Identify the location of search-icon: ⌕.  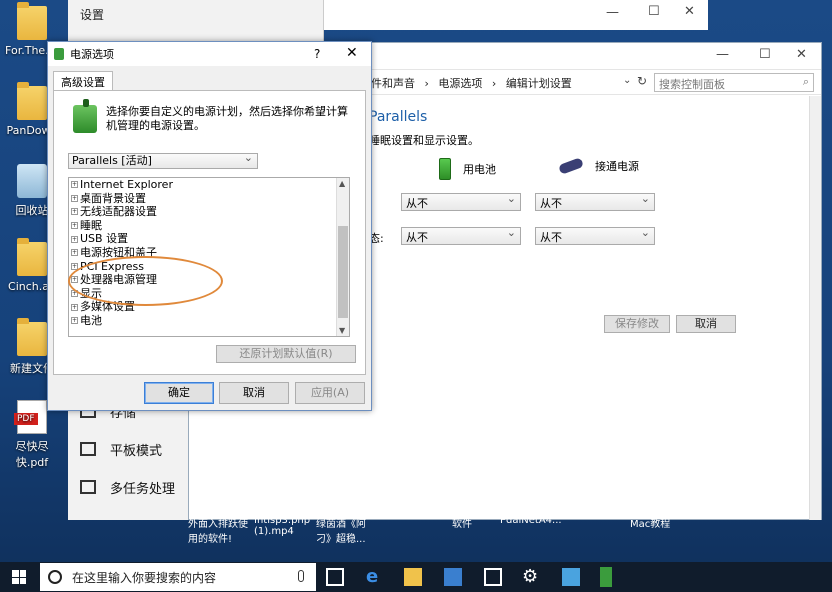
(805, 81).